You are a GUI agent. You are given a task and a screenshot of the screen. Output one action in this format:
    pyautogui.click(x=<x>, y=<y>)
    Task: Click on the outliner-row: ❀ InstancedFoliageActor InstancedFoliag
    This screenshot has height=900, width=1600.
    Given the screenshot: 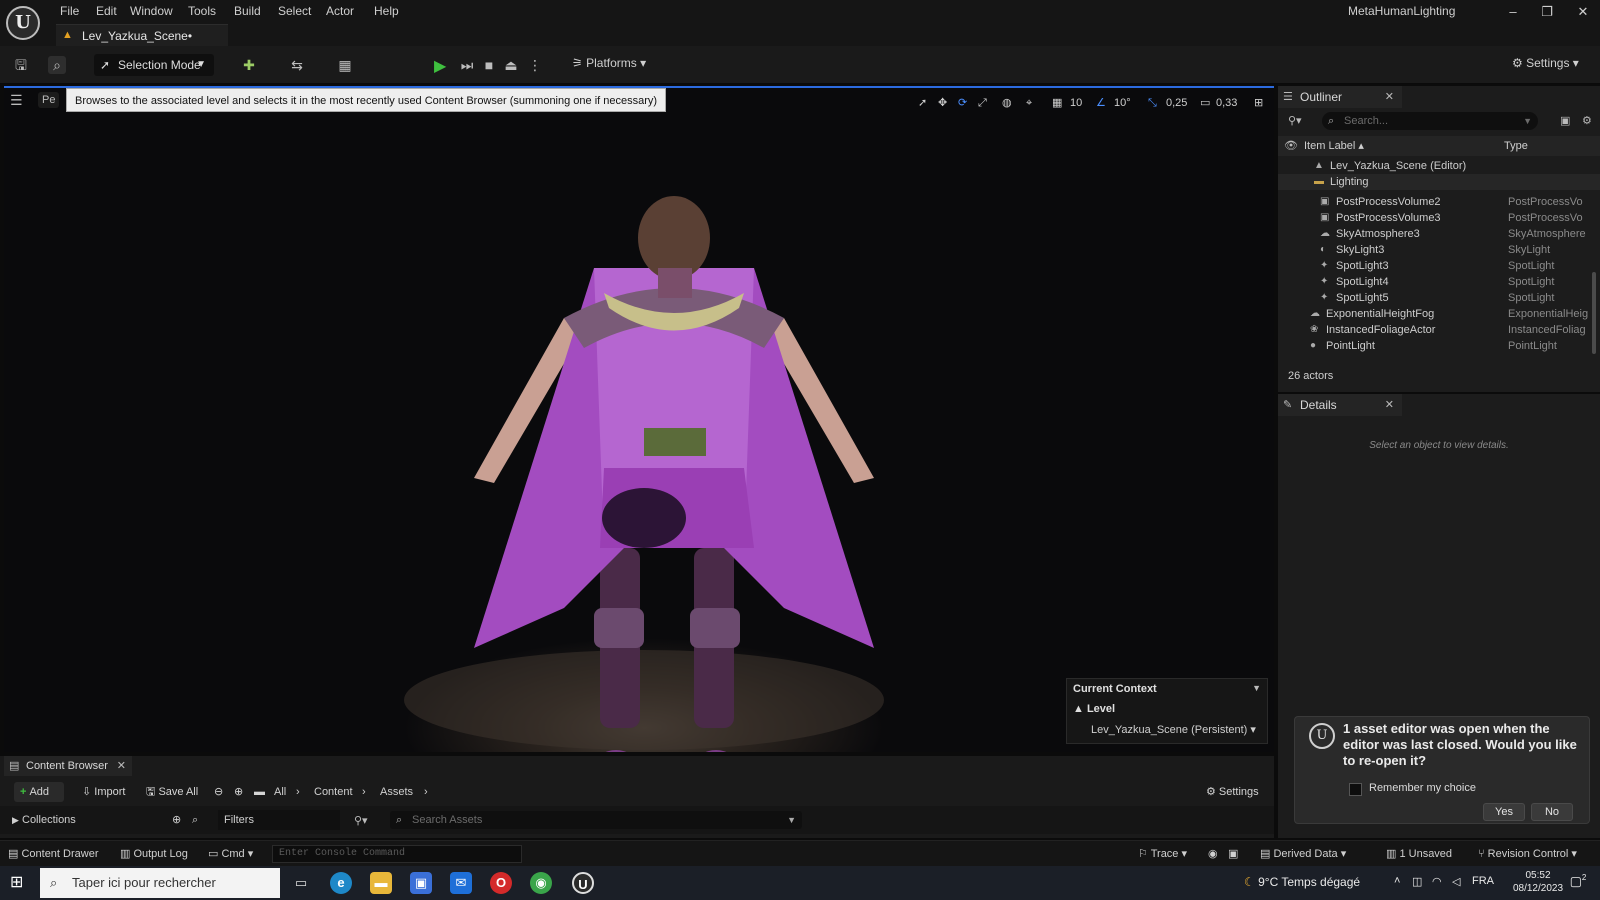 What is the action you would take?
    pyautogui.click(x=1439, y=330)
    